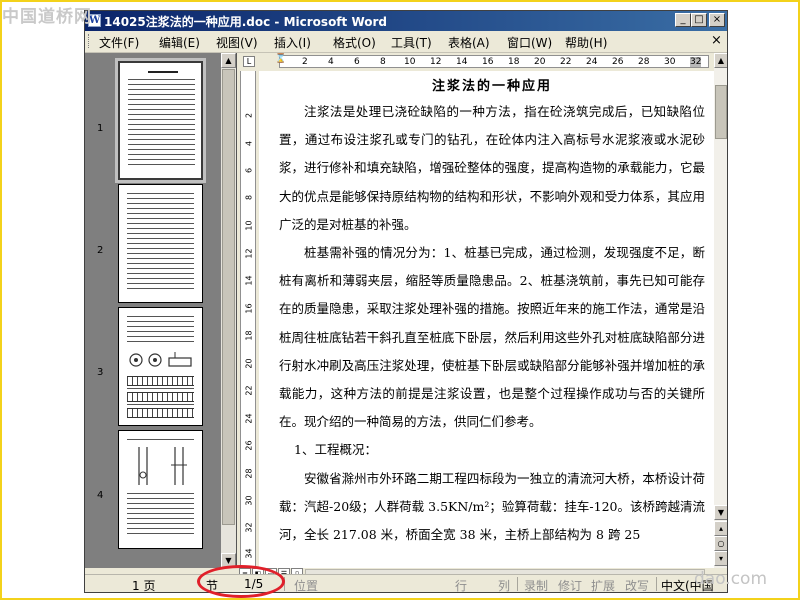 This screenshot has width=800, height=600. I want to click on menu-grip-handle, so click(90, 41).